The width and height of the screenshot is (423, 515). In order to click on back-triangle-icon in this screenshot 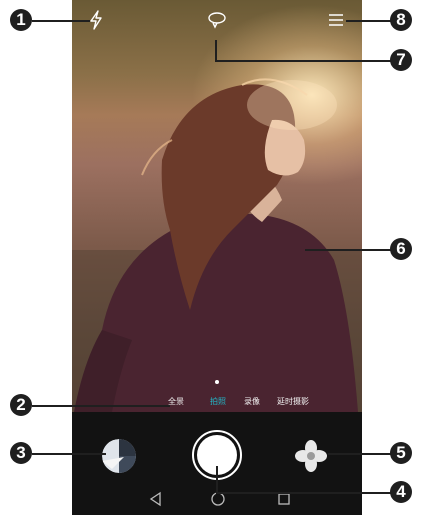, I will do `click(156, 499)`.